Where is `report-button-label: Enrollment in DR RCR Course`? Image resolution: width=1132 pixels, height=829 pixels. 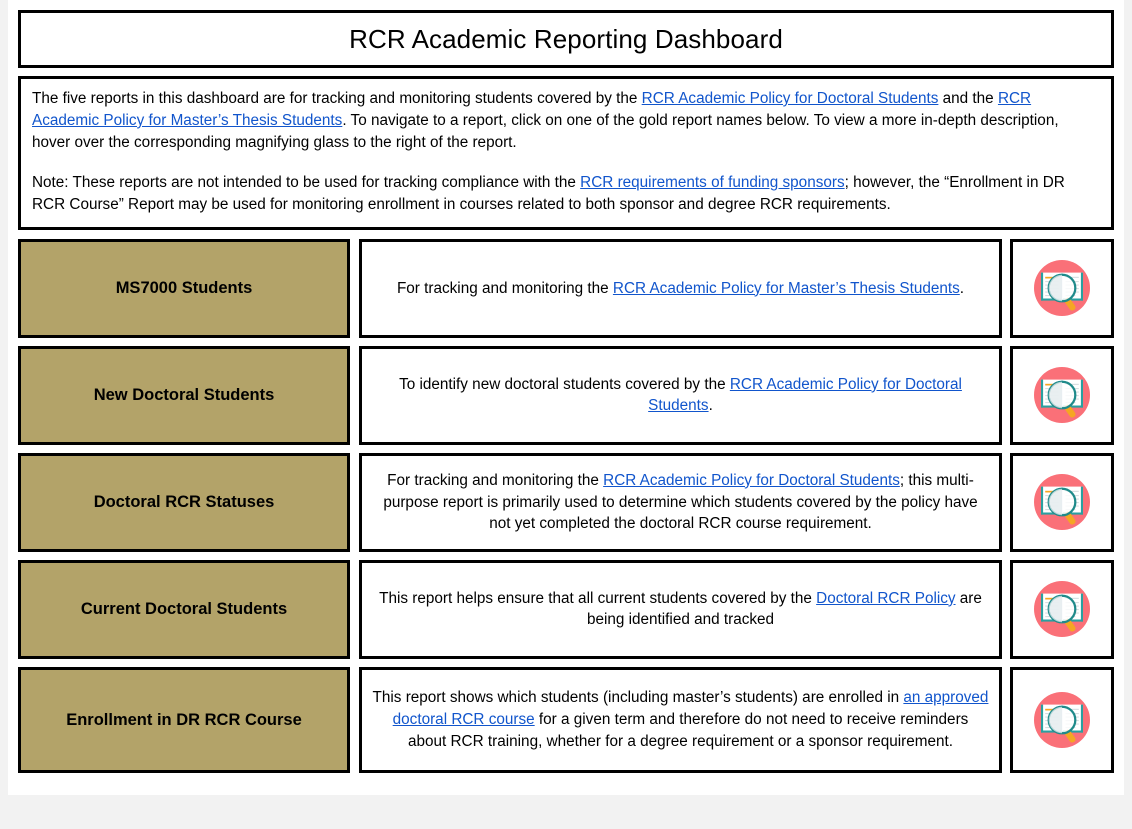
report-button-label: Enrollment in DR RCR Course is located at coordinates (184, 719).